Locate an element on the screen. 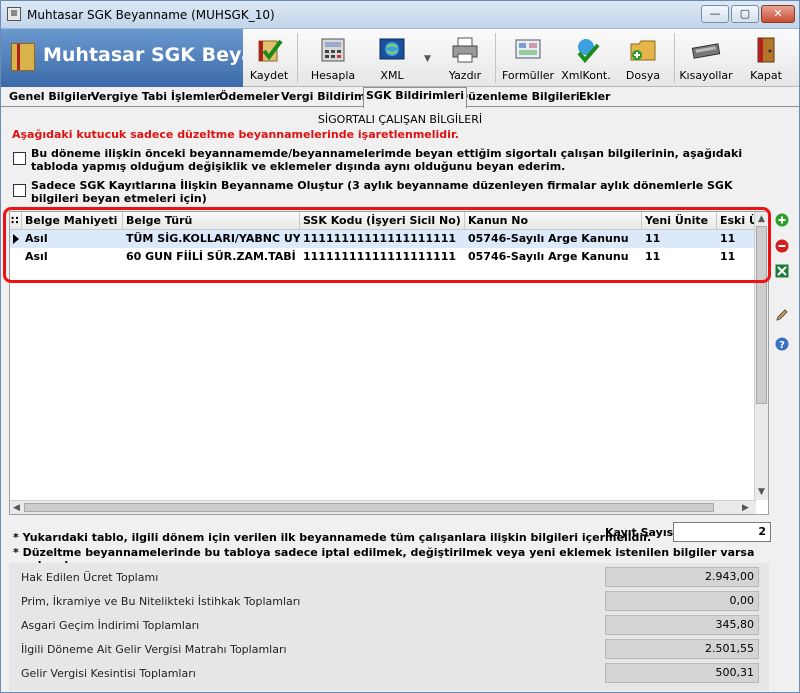 The image size is (800, 693). shortcuts-label: Kısayollar is located at coordinates (706, 75).